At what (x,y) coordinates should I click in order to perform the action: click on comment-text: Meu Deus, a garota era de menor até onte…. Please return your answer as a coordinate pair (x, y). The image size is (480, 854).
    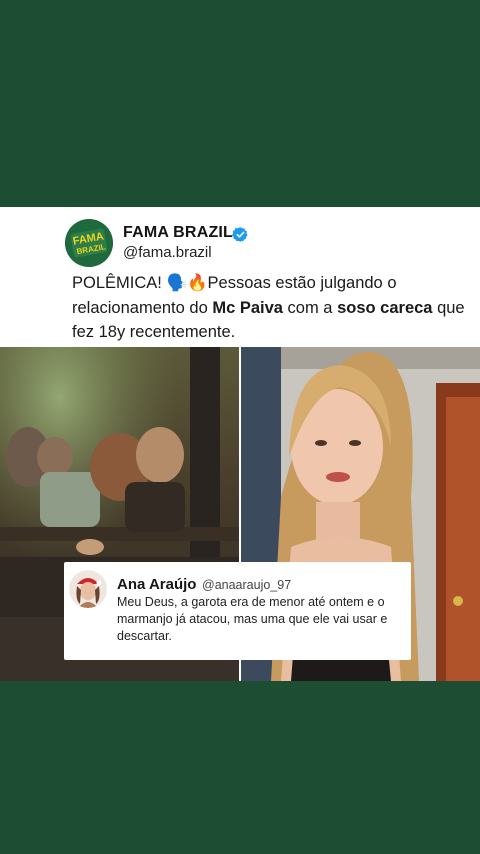
    Looking at the image, I should click on (252, 619).